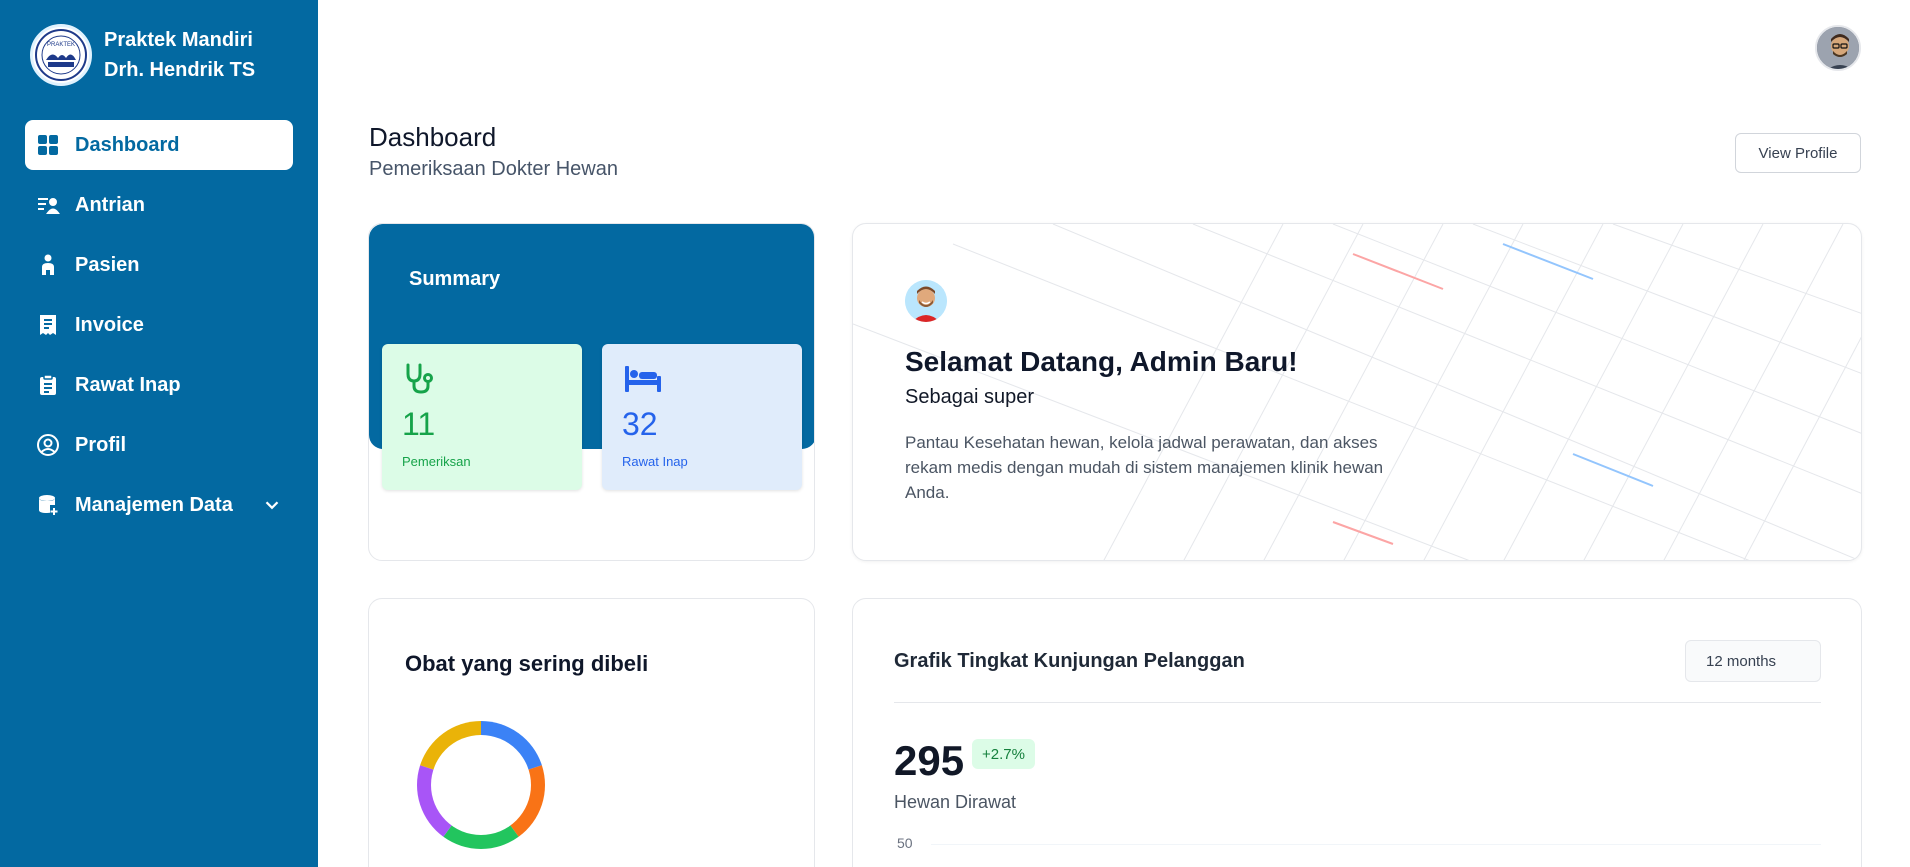  What do you see at coordinates (61, 55) in the screenshot?
I see `clinic-logo-icon: PRAKTEK` at bounding box center [61, 55].